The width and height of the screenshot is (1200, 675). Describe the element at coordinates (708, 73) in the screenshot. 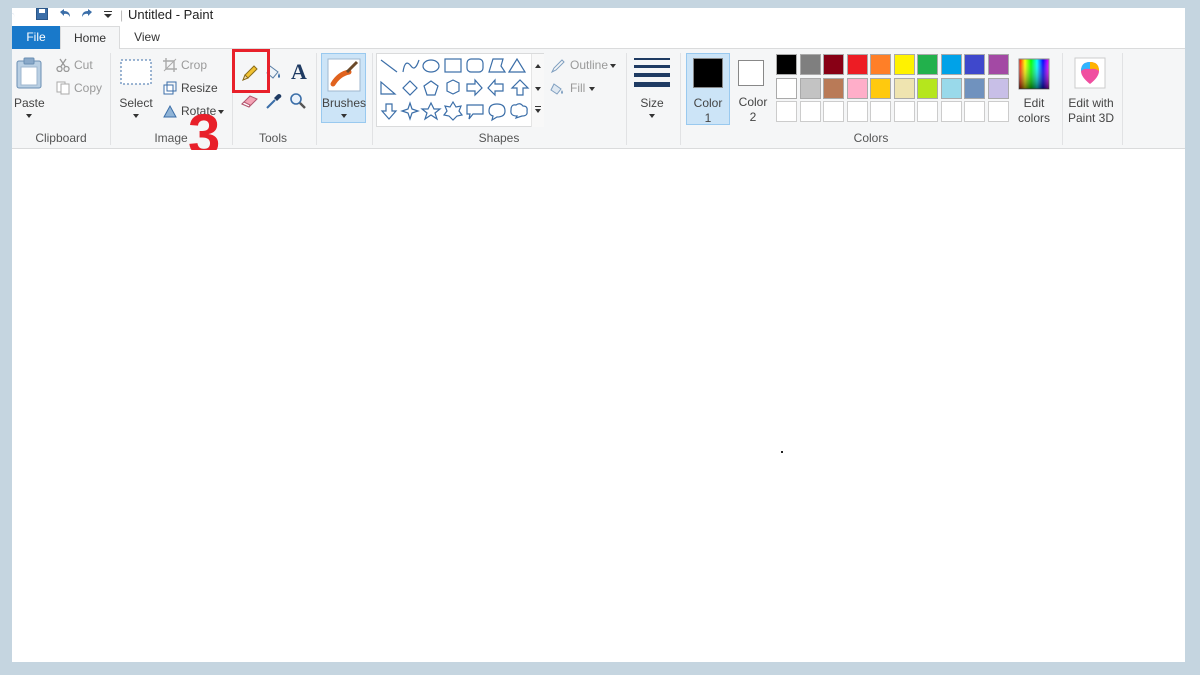

I see `color1-swatch` at that location.